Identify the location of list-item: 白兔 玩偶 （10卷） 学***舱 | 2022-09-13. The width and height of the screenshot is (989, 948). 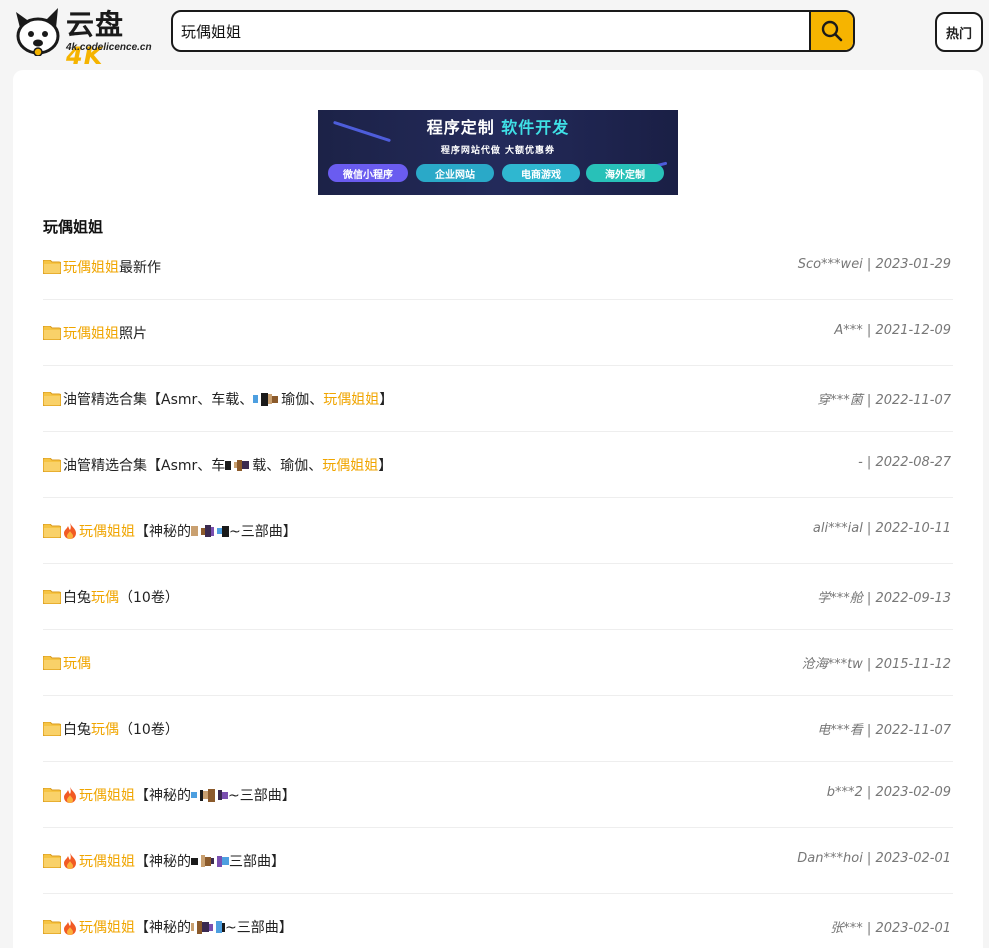
(497, 597).